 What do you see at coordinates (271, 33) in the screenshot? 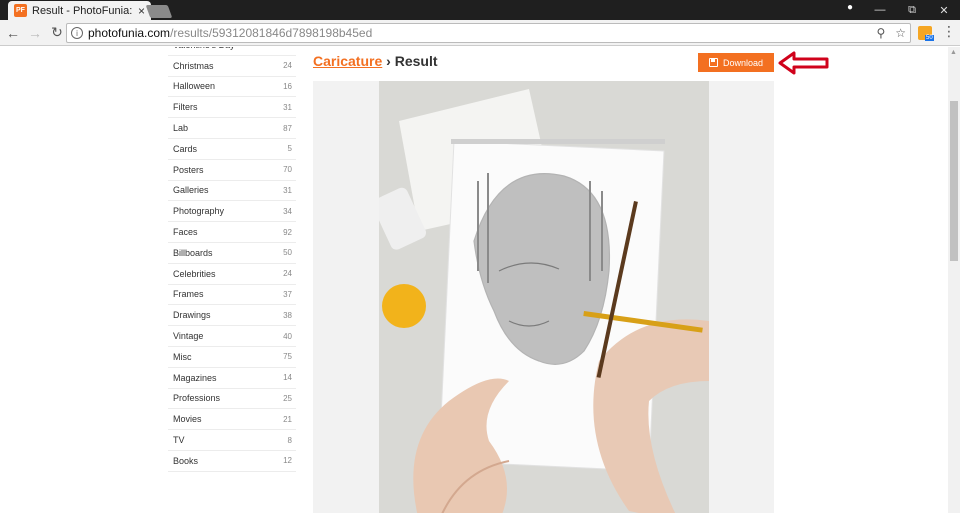
I see `url-path: /results/59312081846d7898198b45ed` at bounding box center [271, 33].